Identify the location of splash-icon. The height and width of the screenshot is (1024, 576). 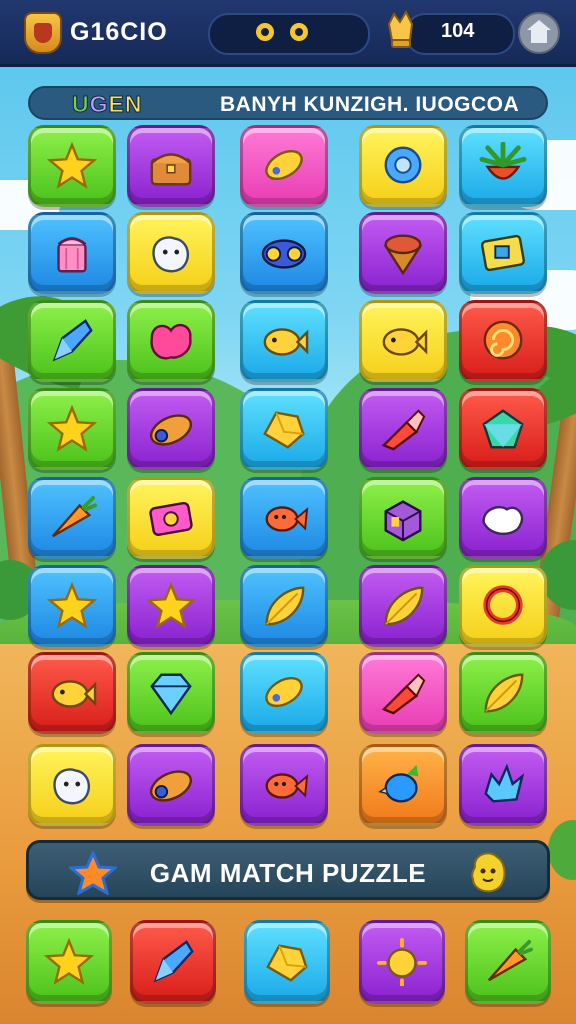
(504, 783).